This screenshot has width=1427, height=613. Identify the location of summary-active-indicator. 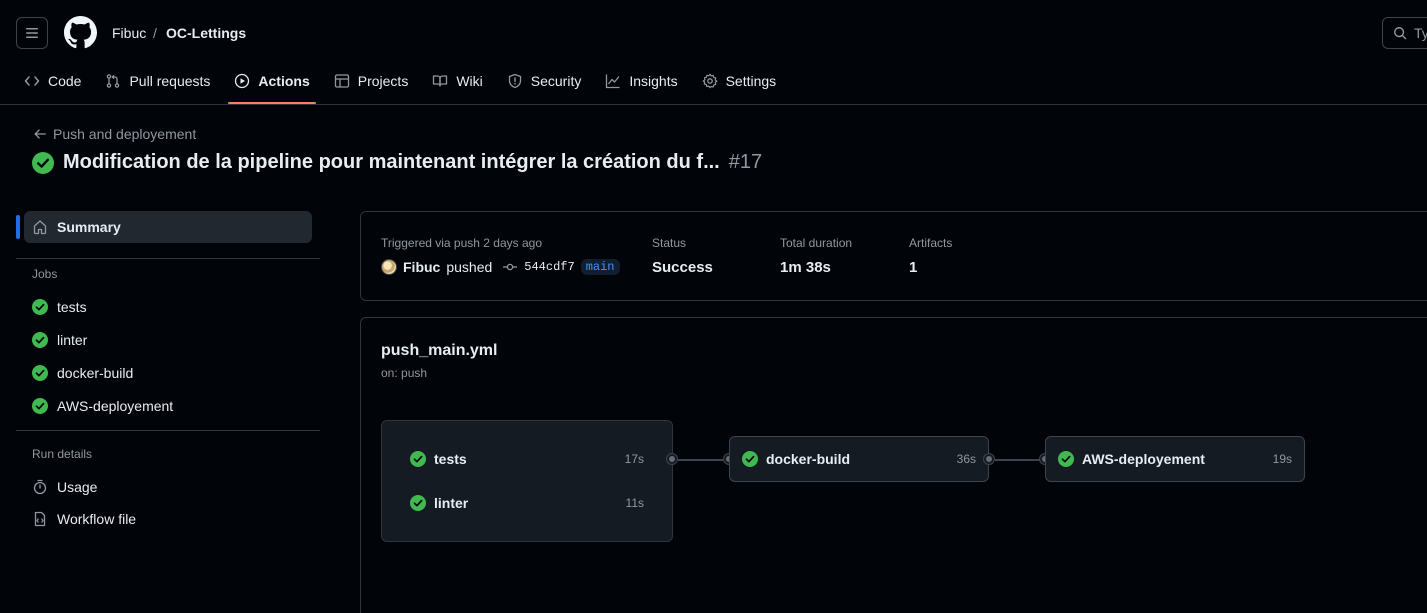
(18, 227).